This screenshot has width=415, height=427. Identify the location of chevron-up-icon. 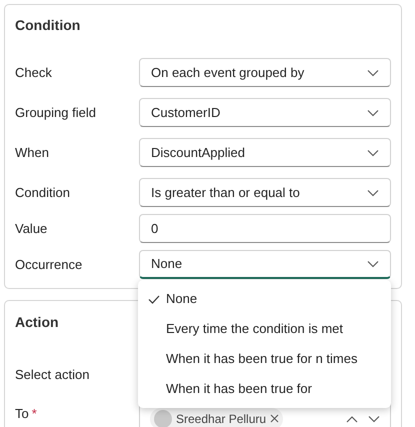
(352, 418).